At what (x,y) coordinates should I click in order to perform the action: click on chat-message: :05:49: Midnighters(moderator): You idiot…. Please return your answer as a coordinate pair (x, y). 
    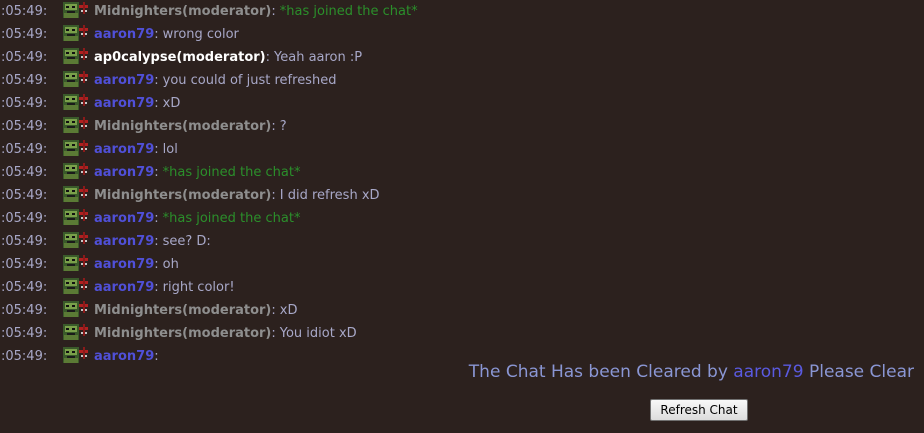
    Looking at the image, I should click on (462, 333).